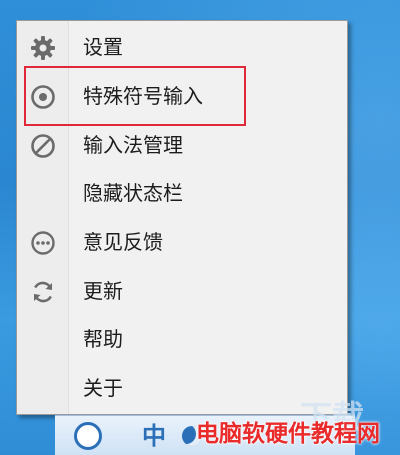 The image size is (400, 455). What do you see at coordinates (43, 146) in the screenshot?
I see `slash-circle-icon` at bounding box center [43, 146].